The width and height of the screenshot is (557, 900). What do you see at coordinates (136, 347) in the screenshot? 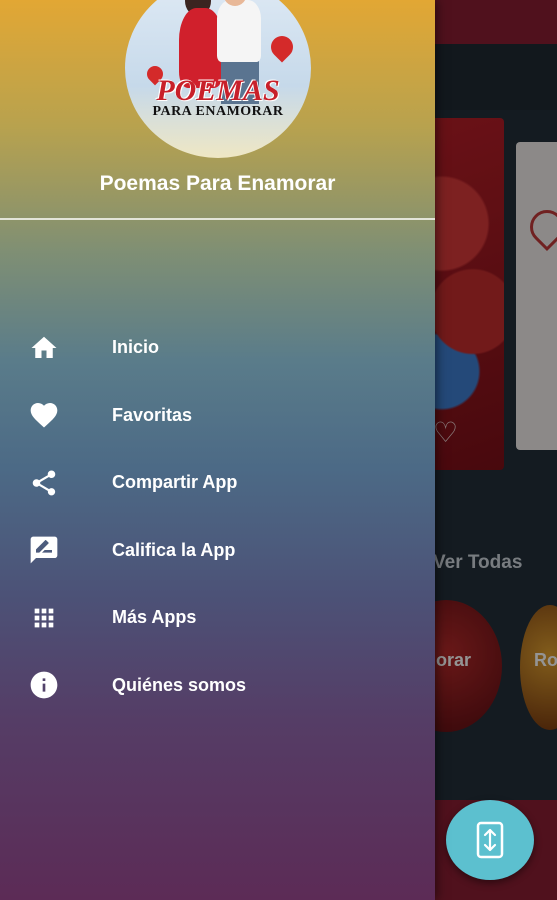
I see `menu-item-label: Inicio` at bounding box center [136, 347].